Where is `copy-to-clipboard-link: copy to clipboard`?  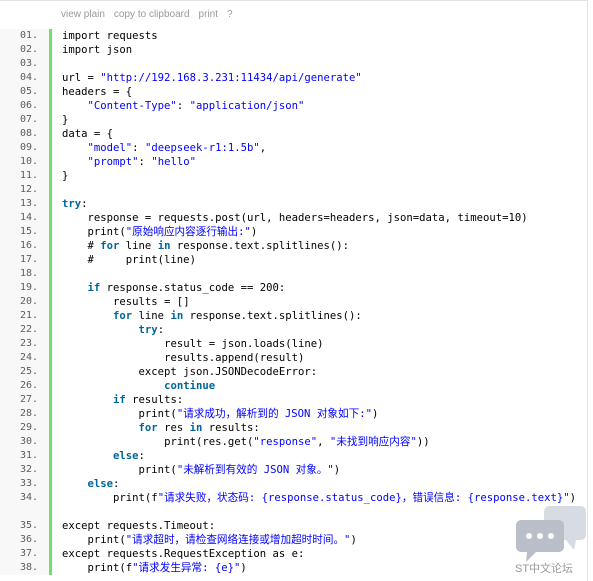 copy-to-clipboard-link: copy to clipboard is located at coordinates (152, 14).